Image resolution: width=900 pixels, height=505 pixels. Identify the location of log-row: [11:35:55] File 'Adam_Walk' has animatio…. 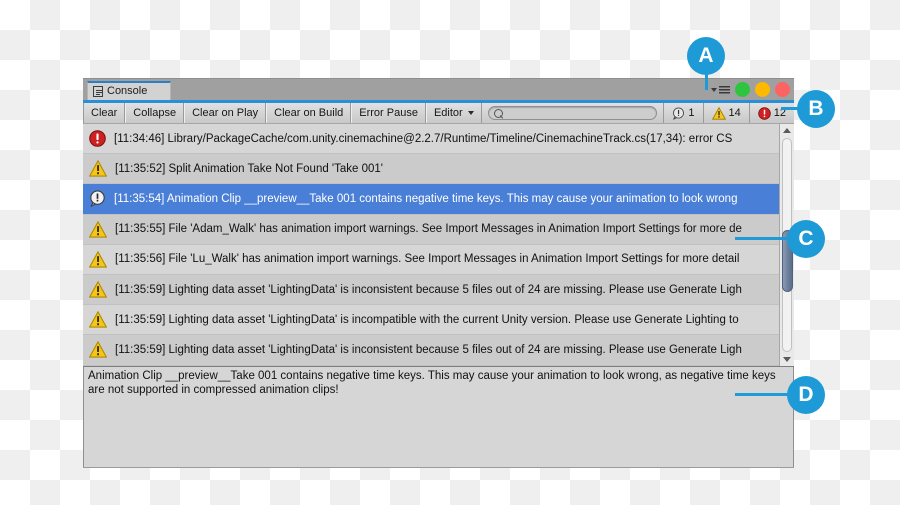
(438, 229).